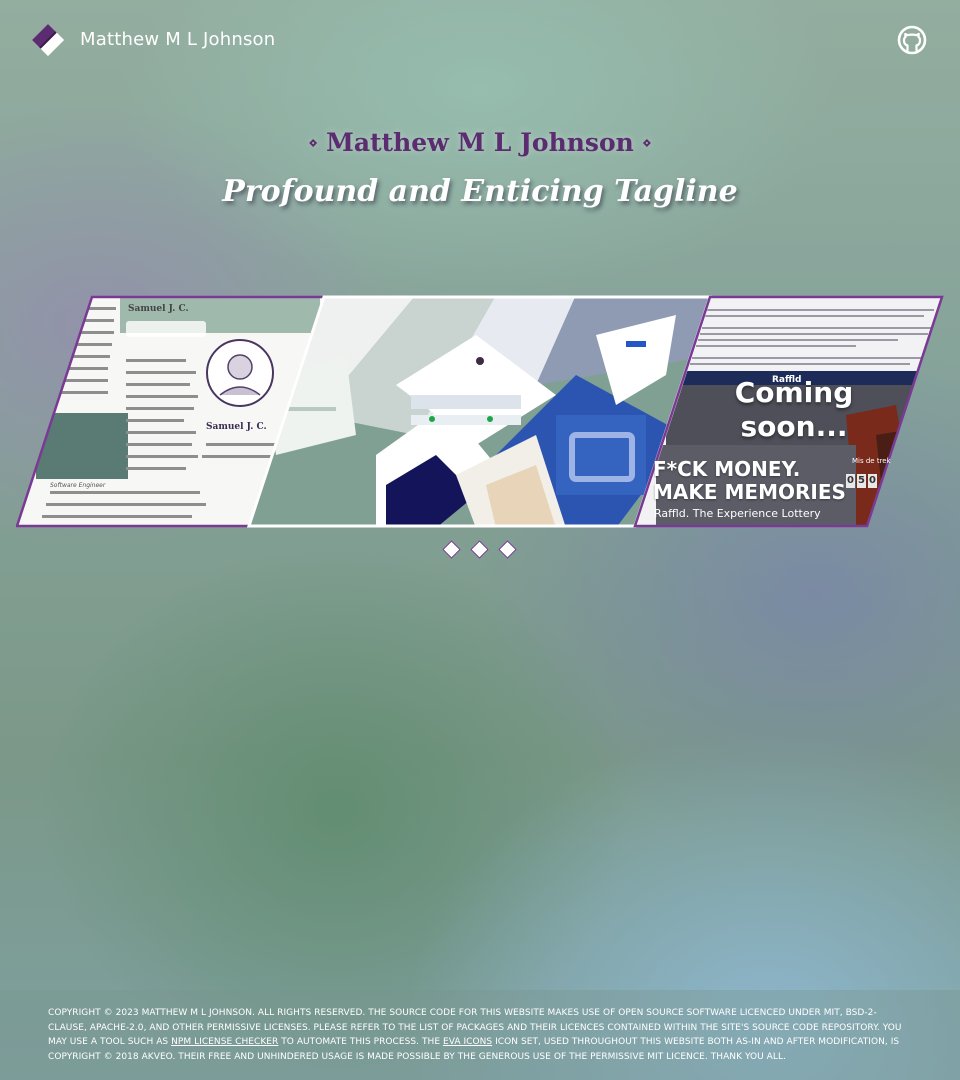  Describe the element at coordinates (224, 1042) in the screenshot. I see `npm-license-checker-link: npm license checker` at that location.